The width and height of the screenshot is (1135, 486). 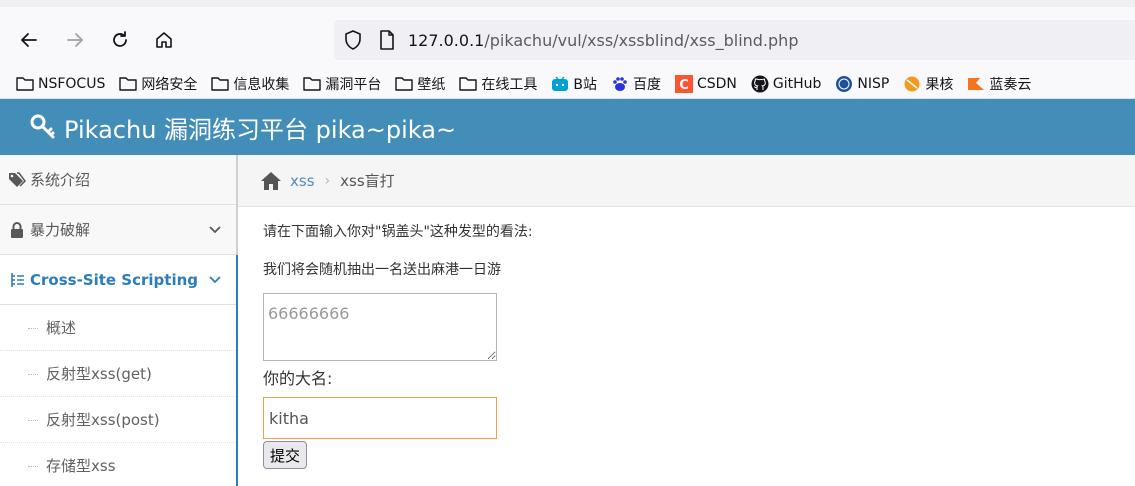 I want to click on tab-strip-edge, so click(x=567, y=3).